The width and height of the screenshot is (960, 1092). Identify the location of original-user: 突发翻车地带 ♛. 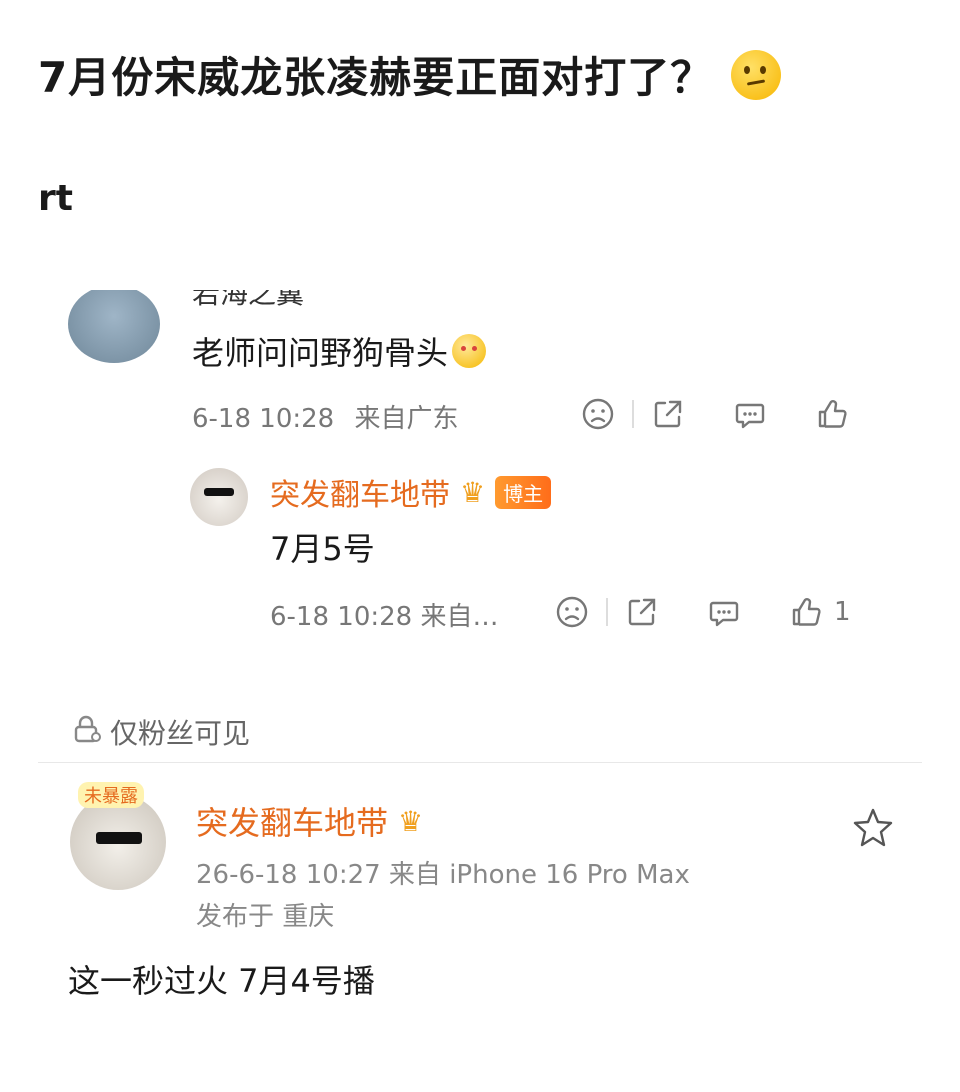
(309, 821).